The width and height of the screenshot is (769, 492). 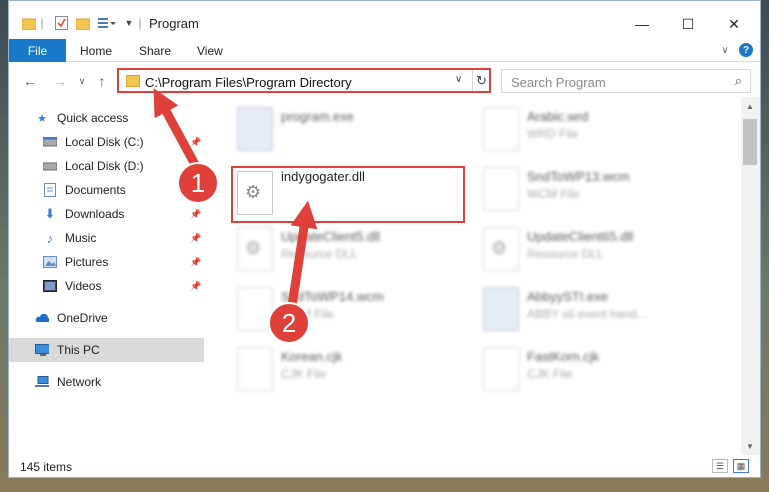 What do you see at coordinates (289, 323) in the screenshot?
I see `step-badge-2: 2` at bounding box center [289, 323].